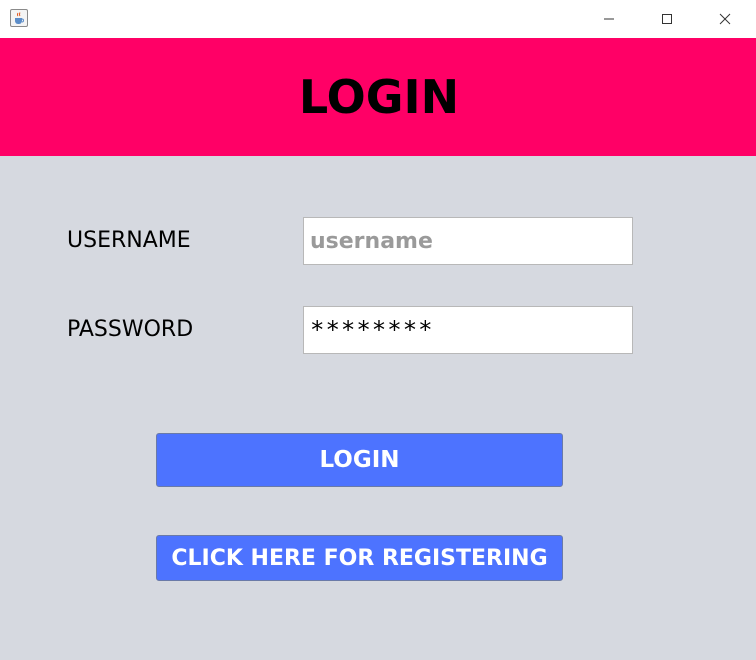 The width and height of the screenshot is (756, 660). What do you see at coordinates (129, 240) in the screenshot?
I see `username-label: USERNAME` at bounding box center [129, 240].